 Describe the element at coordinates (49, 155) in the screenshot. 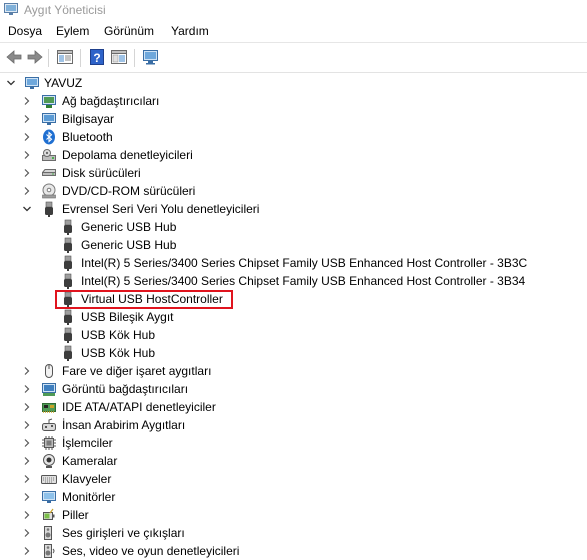

I see `storage-controller-icon` at that location.